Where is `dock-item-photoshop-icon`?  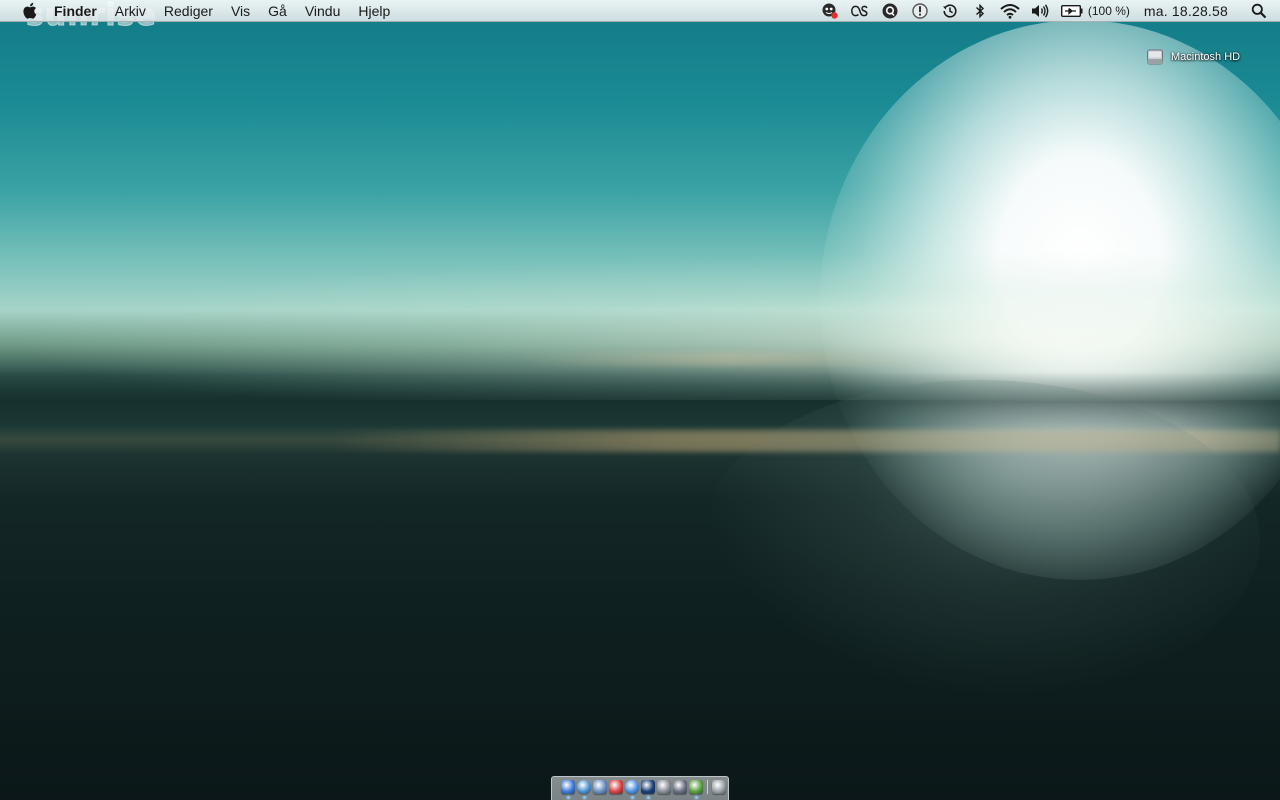 dock-item-photoshop-icon is located at coordinates (648, 789).